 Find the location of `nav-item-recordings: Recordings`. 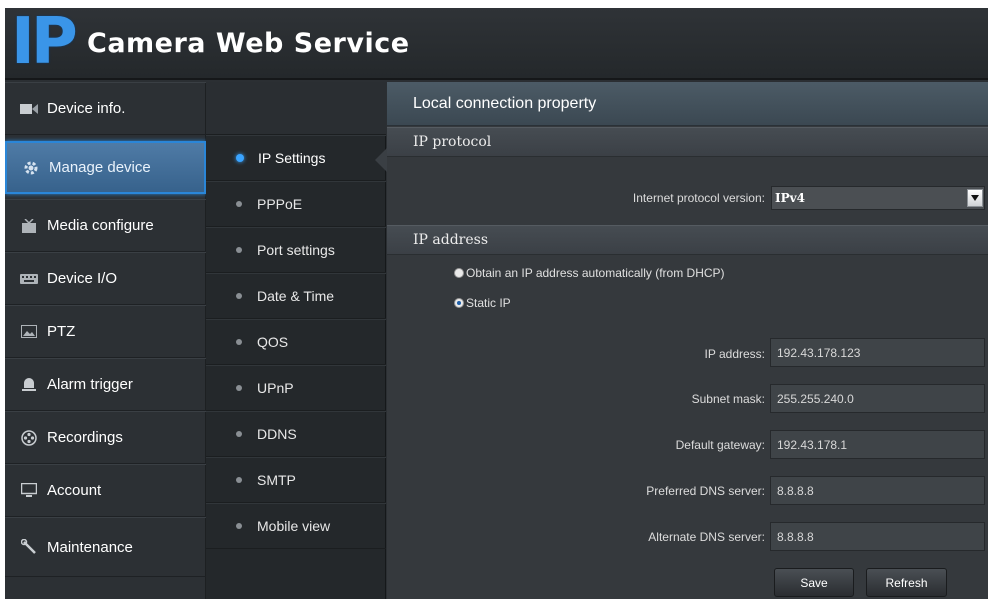

nav-item-recordings: Recordings is located at coordinates (105, 437).